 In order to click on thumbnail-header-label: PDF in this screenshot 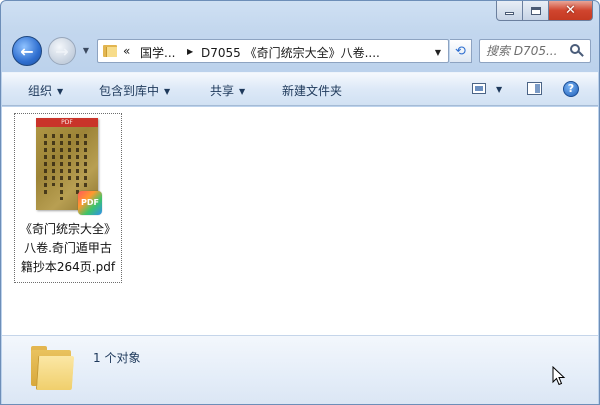, I will do `click(67, 122)`.